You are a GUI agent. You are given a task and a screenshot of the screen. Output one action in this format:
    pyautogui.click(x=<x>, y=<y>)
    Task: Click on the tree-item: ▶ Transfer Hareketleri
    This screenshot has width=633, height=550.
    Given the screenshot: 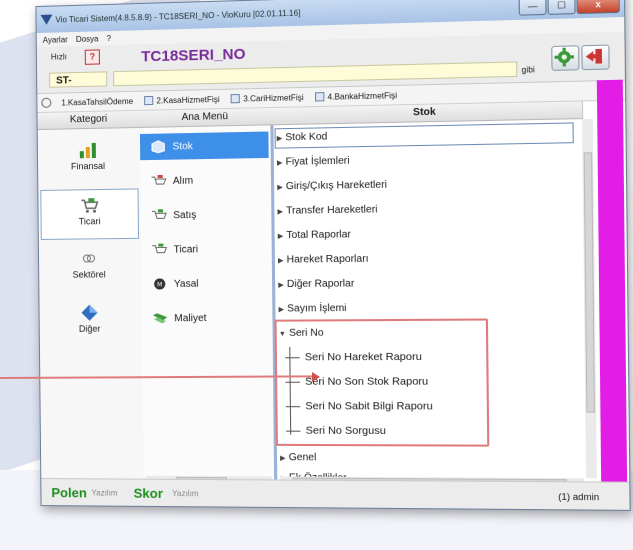 What is the action you would take?
    pyautogui.click(x=327, y=211)
    